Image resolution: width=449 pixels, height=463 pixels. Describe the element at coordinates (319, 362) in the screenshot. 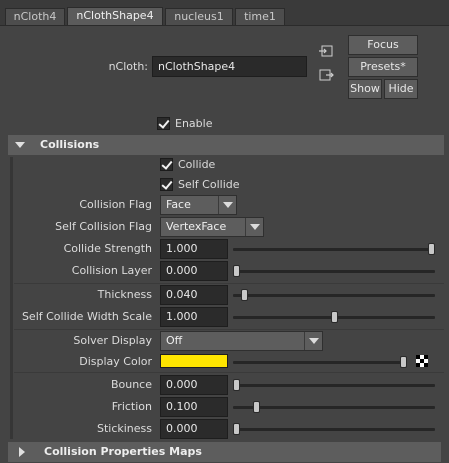

I see `display-color-slider-track` at that location.